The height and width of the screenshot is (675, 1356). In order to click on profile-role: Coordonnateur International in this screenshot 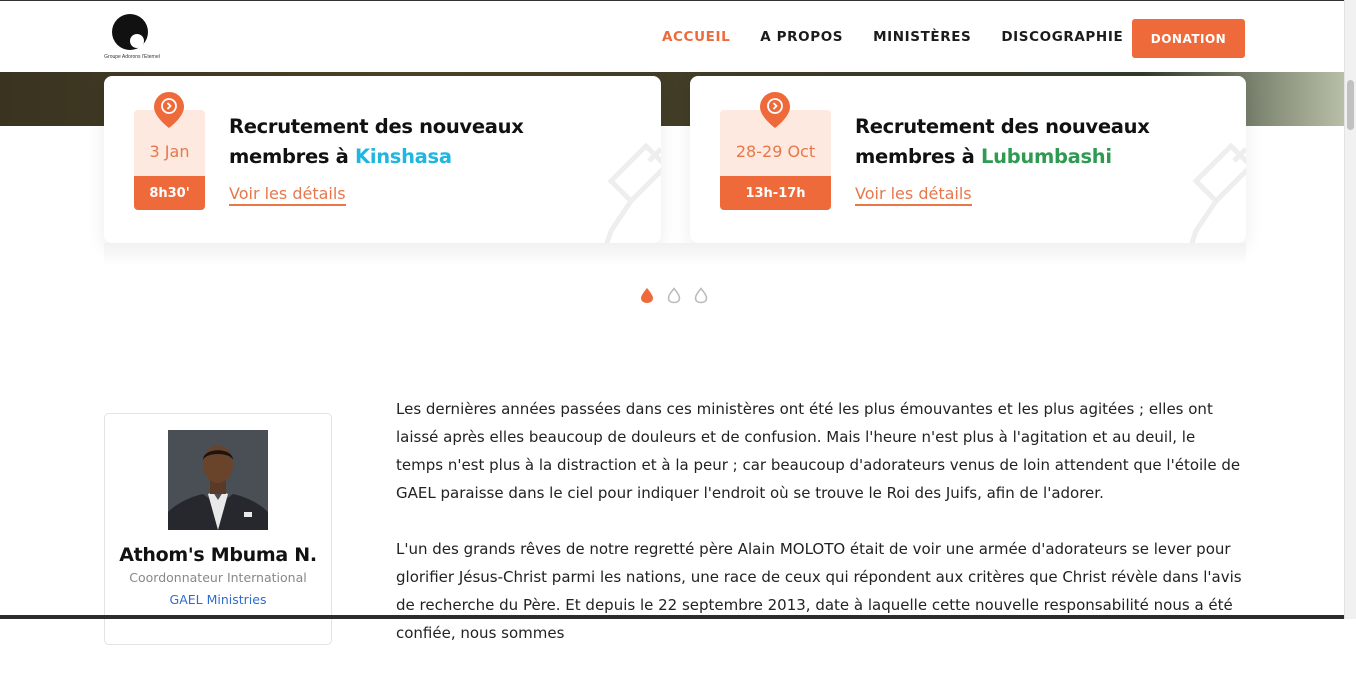, I will do `click(218, 577)`.